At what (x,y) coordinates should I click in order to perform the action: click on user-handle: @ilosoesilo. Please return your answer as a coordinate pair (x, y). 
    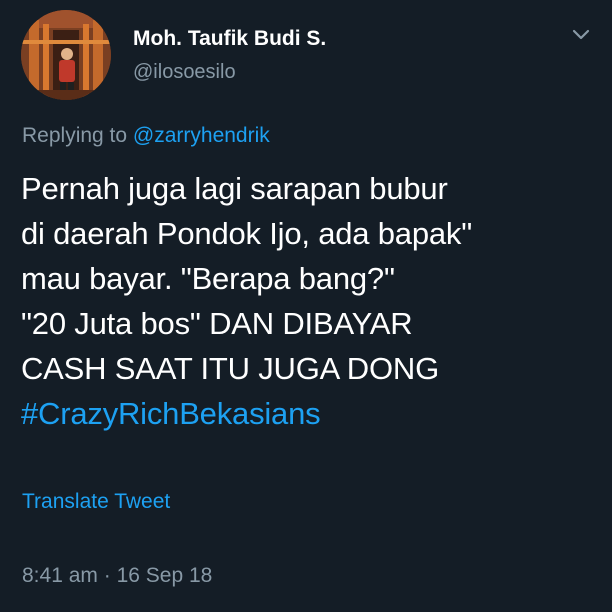
    Looking at the image, I should click on (184, 72).